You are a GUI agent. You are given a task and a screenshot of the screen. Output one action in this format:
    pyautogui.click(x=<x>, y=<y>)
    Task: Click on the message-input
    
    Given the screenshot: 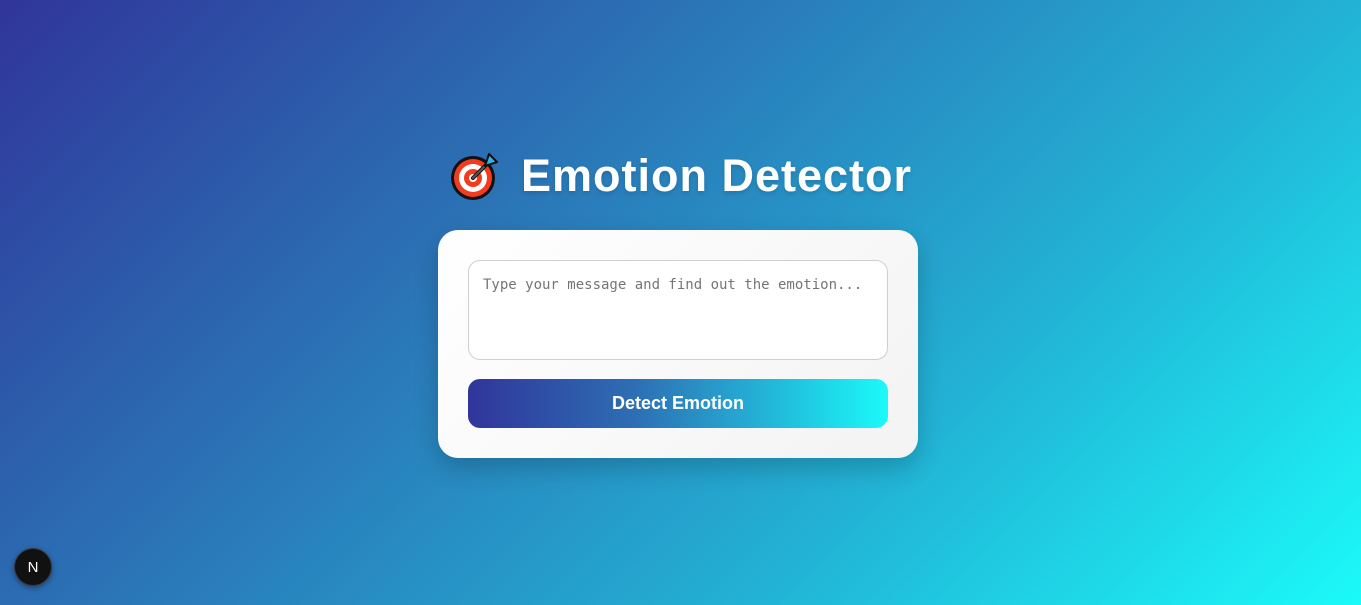 What is the action you would take?
    pyautogui.click(x=678, y=310)
    